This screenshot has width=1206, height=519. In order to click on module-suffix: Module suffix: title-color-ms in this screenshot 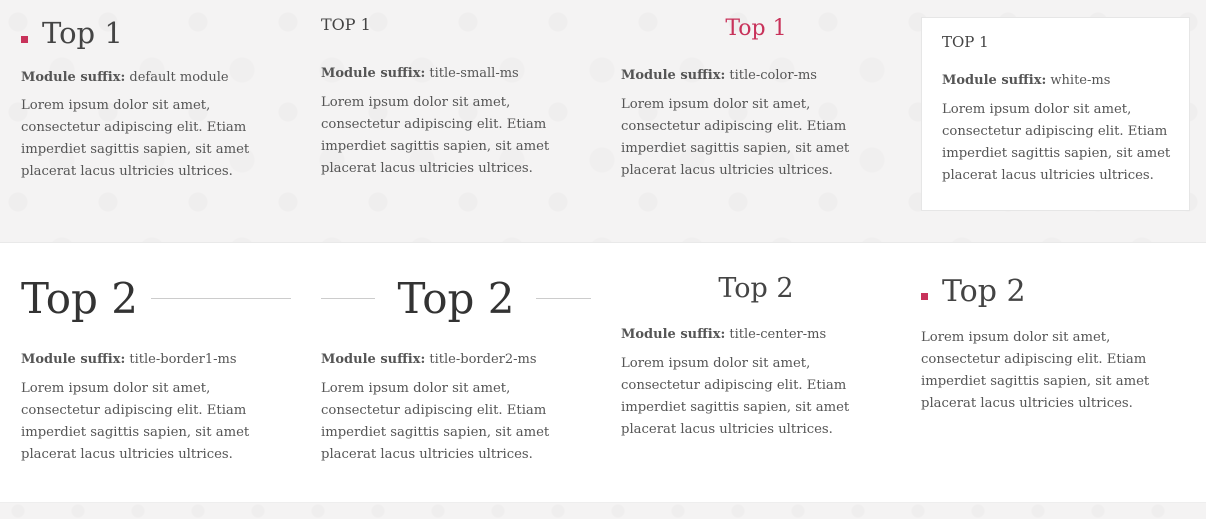, I will do `click(756, 75)`.